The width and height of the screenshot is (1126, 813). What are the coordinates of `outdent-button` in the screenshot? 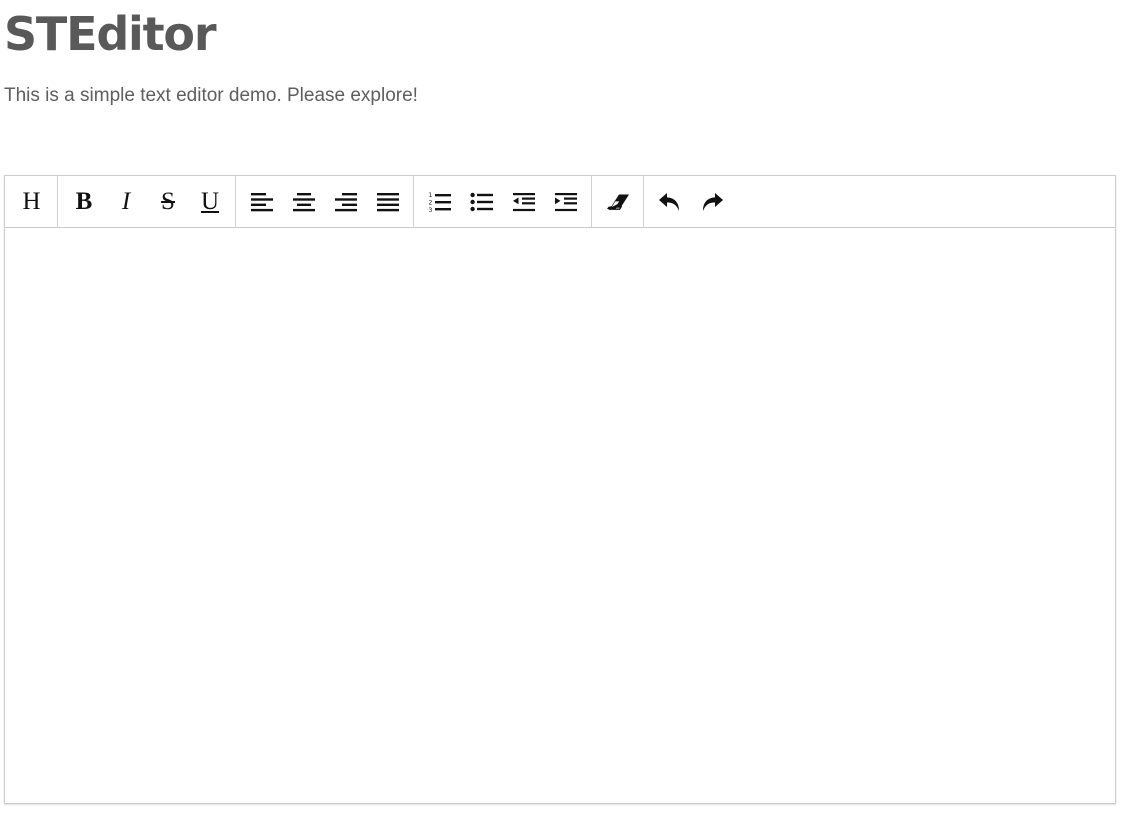 It's located at (524, 202).